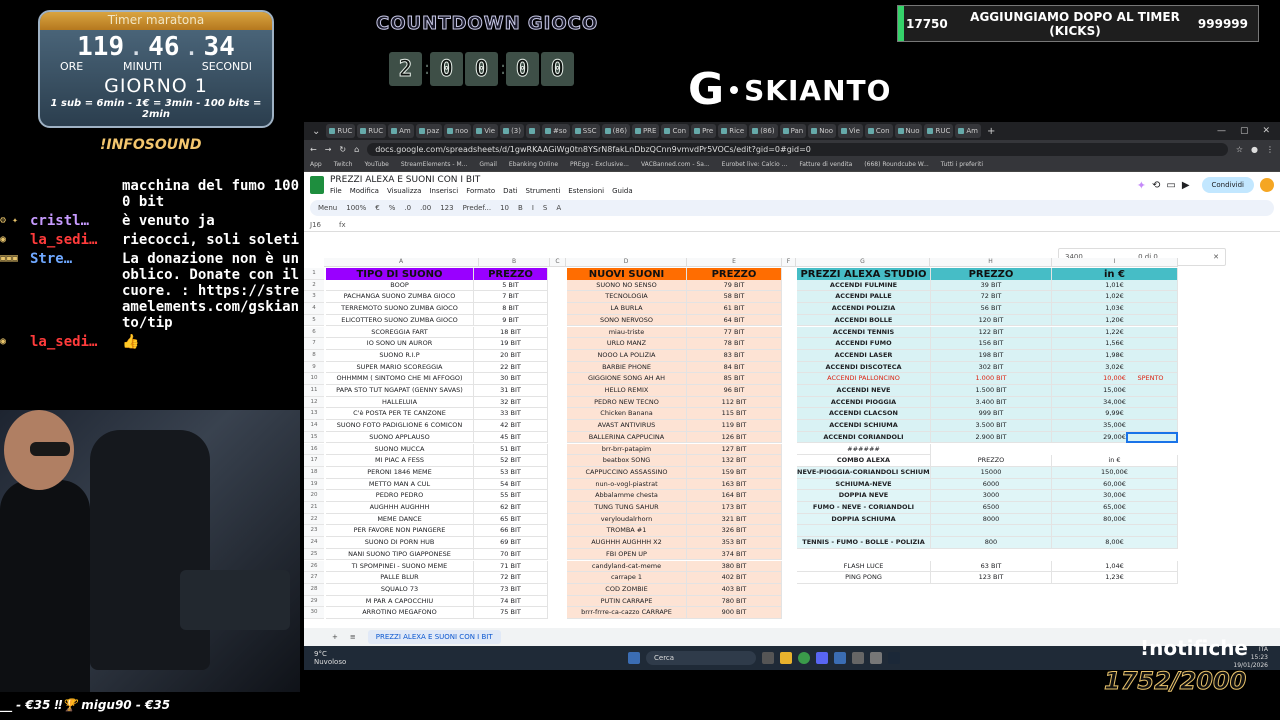 This screenshot has height=720, width=1280. I want to click on cell: 115 BIT, so click(734, 414).